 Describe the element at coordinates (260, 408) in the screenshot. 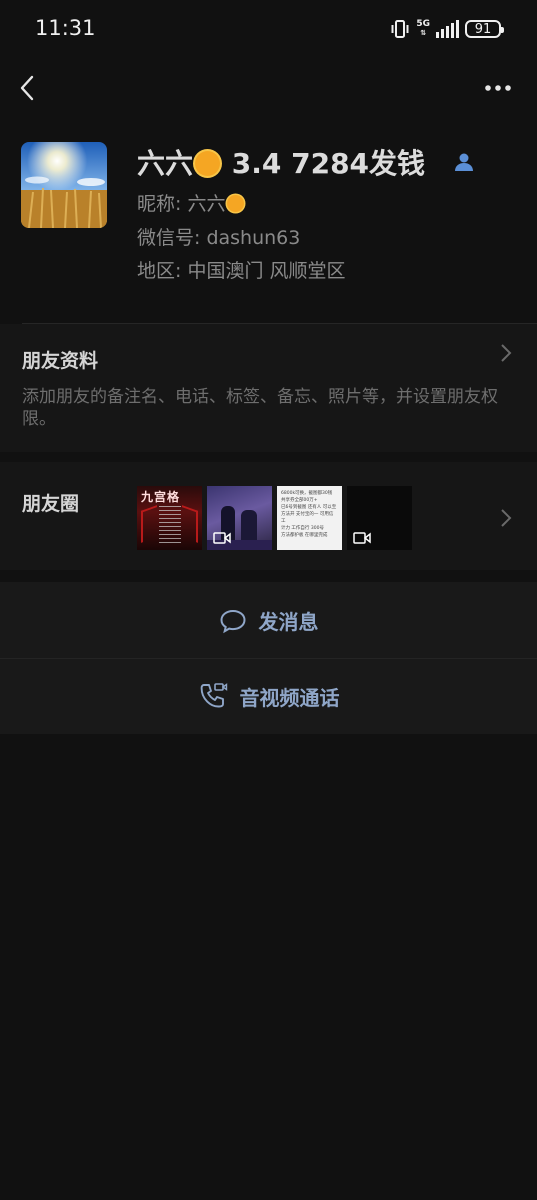

I see `friend-info-description: 添加朋友的备注名、电话、标签、备忘、照片等，并设置朋友权限。` at that location.